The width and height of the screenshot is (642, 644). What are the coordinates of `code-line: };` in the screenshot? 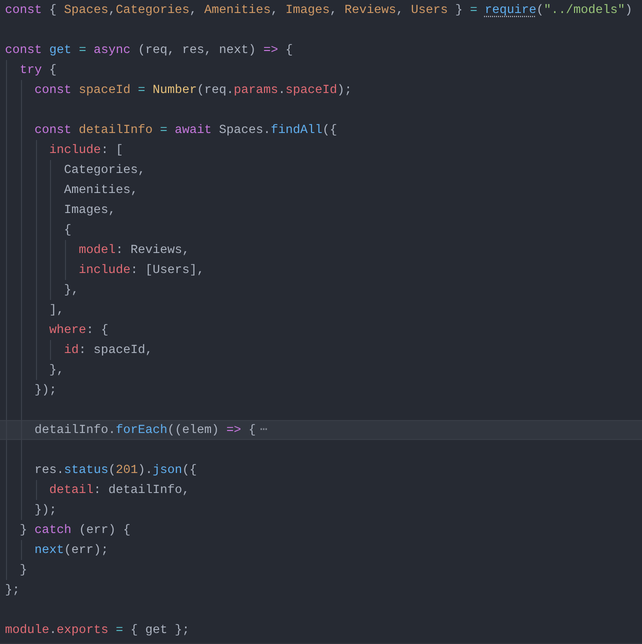 It's located at (12, 590).